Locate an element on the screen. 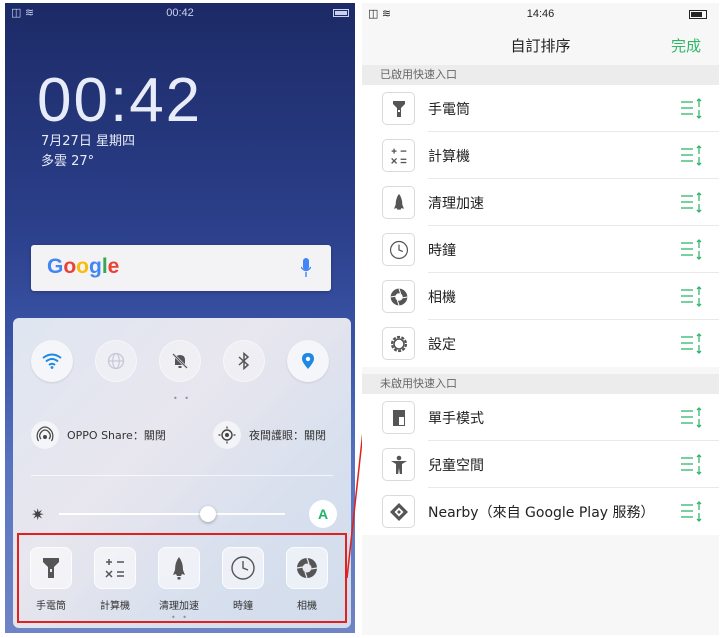 The width and height of the screenshot is (721, 638). list-item-label: 計算機 is located at coordinates (449, 157).